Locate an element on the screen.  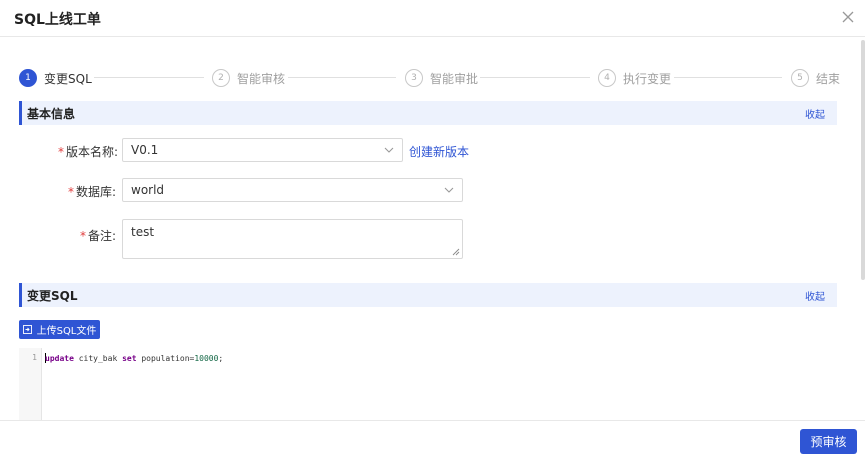
code-line: update city_bak set population=10000; is located at coordinates (134, 358).